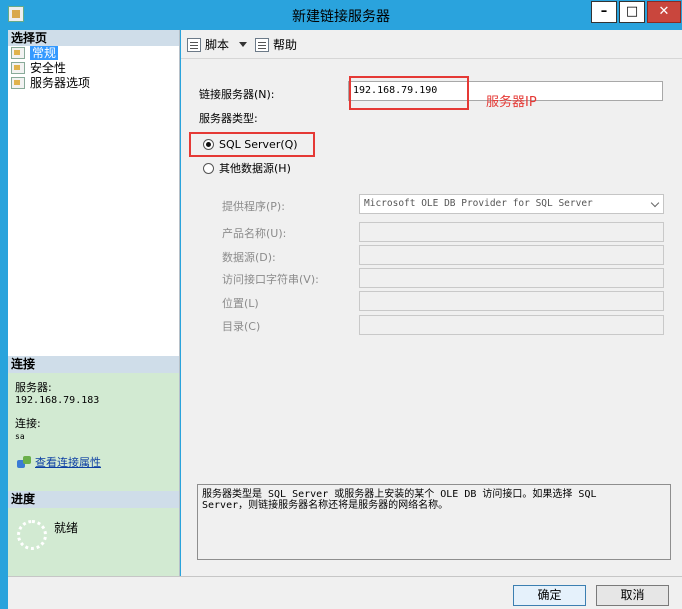 Image resolution: width=682 pixels, height=609 pixels. What do you see at coordinates (270, 279) in the screenshot?
I see `provider-string-label: 访问接口字符串(V):` at bounding box center [270, 279].